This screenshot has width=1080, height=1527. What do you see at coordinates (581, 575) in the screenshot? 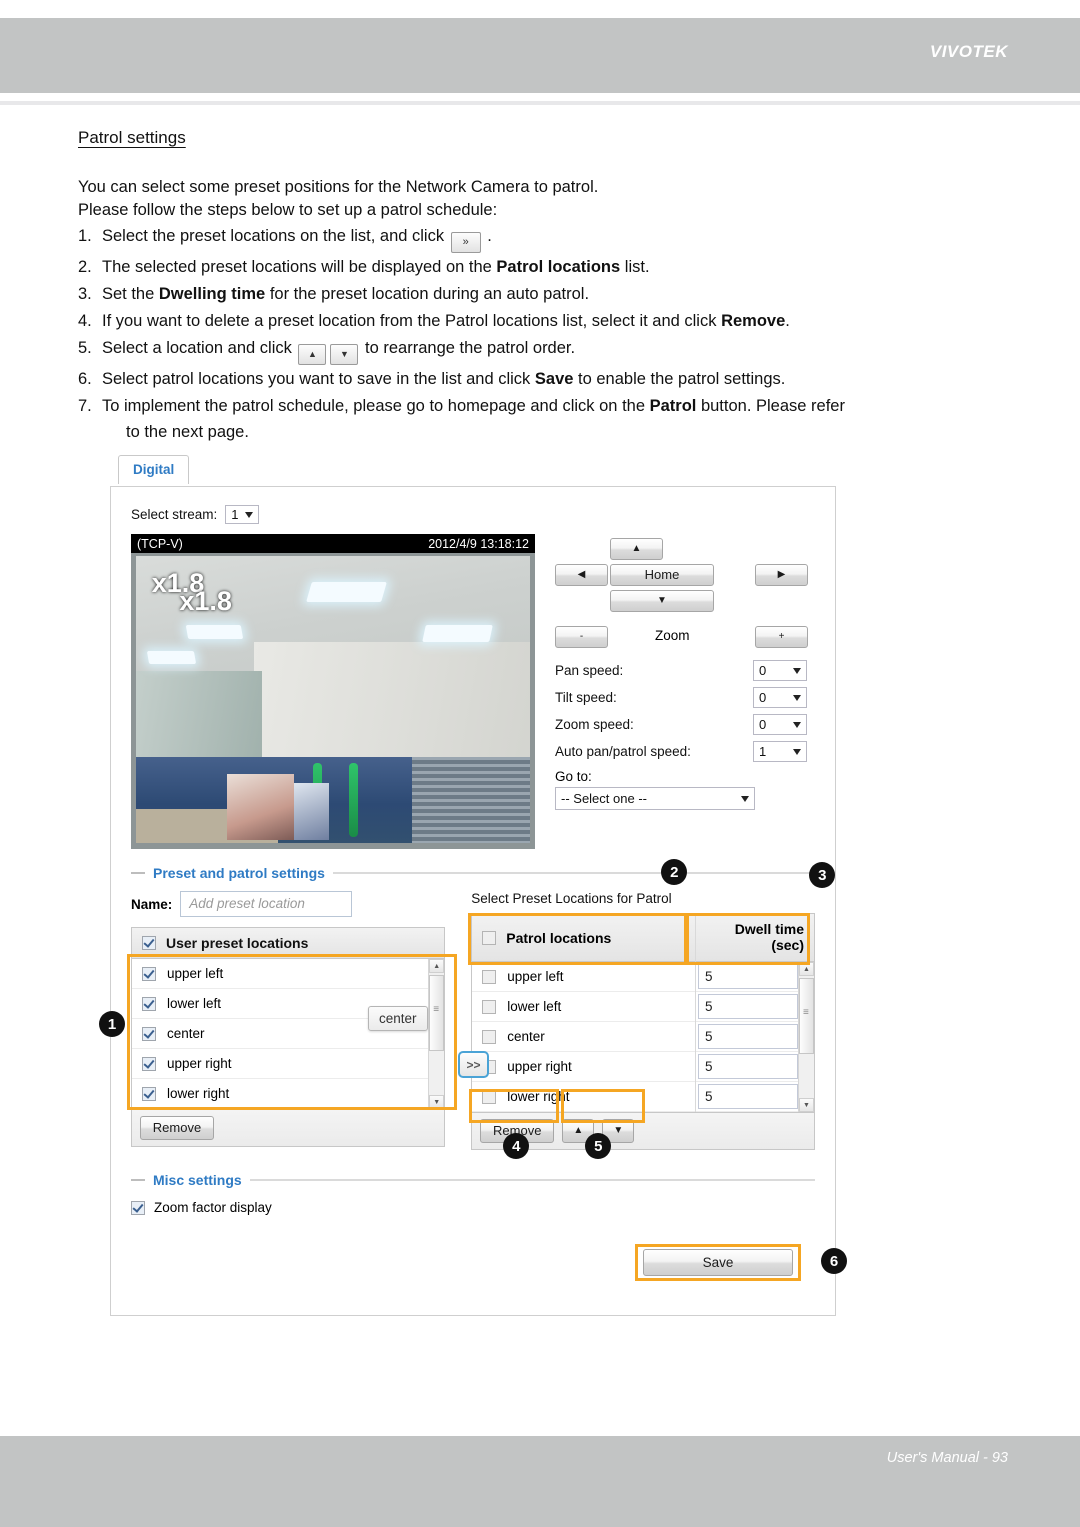
I see `pan-left-button: ◀` at bounding box center [581, 575].